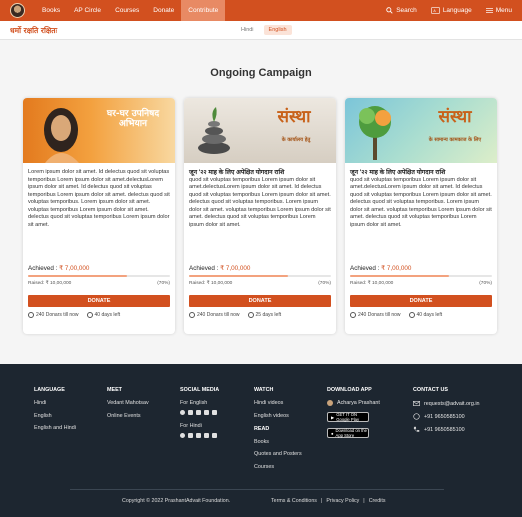 The image size is (522, 517). What do you see at coordinates (127, 10) in the screenshot?
I see `nav-courses: Courses` at bounding box center [127, 10].